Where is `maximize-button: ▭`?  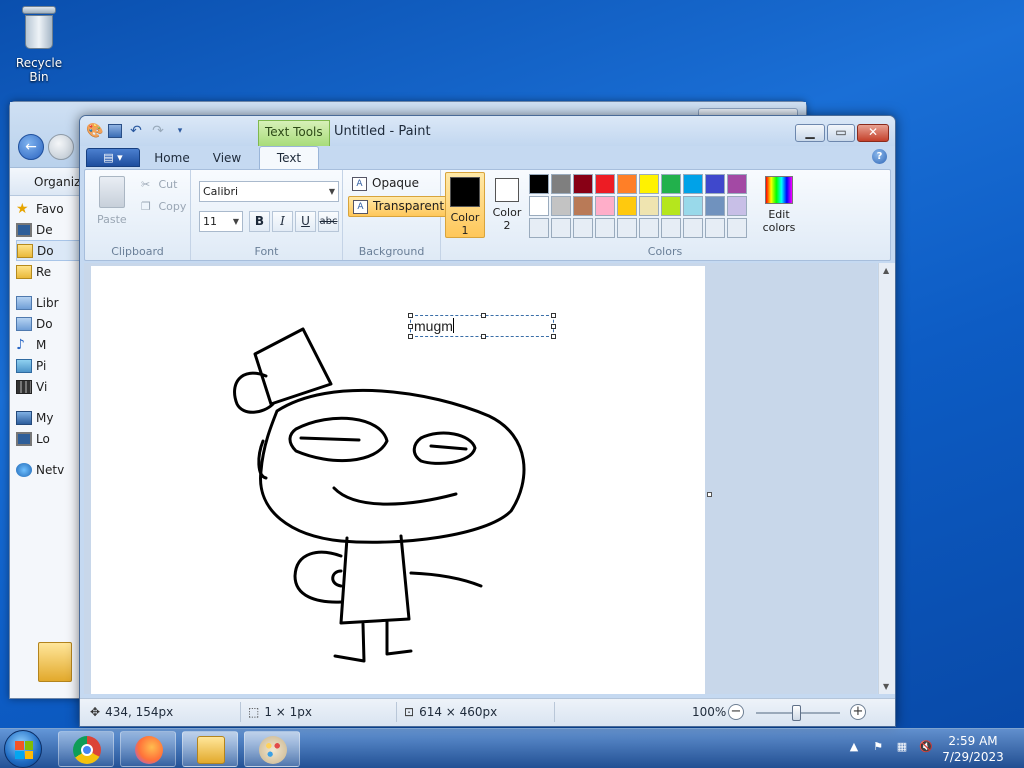 maximize-button: ▭ is located at coordinates (841, 133).